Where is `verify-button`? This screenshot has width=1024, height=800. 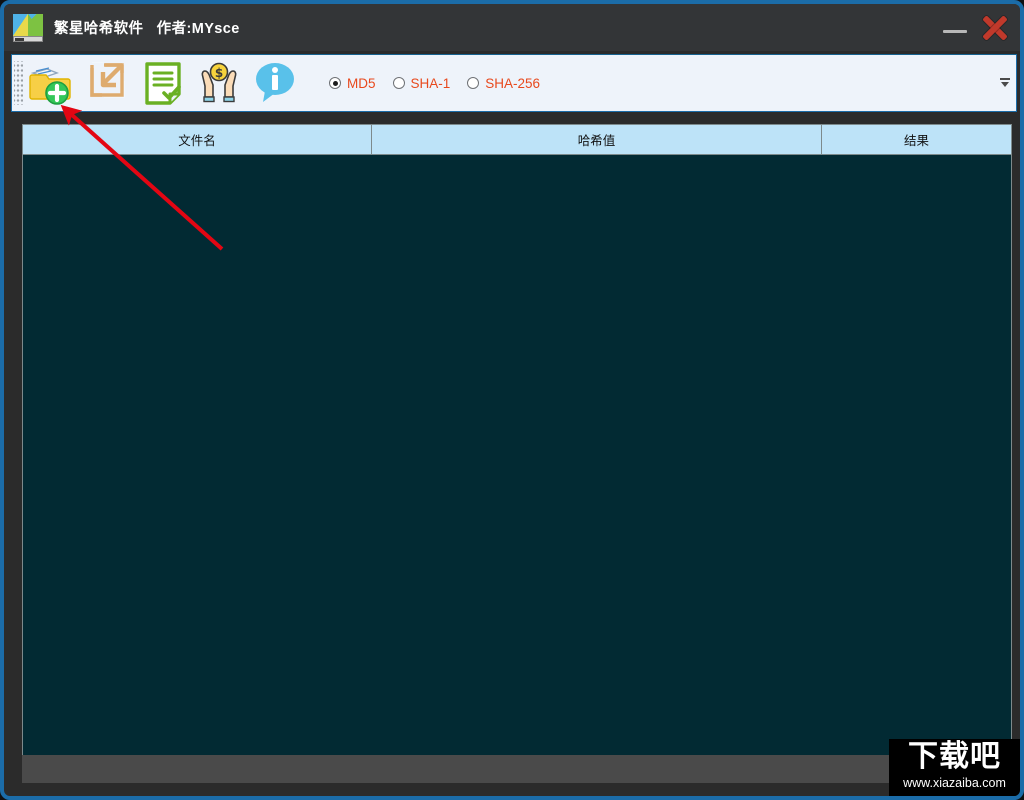 verify-button is located at coordinates (163, 83).